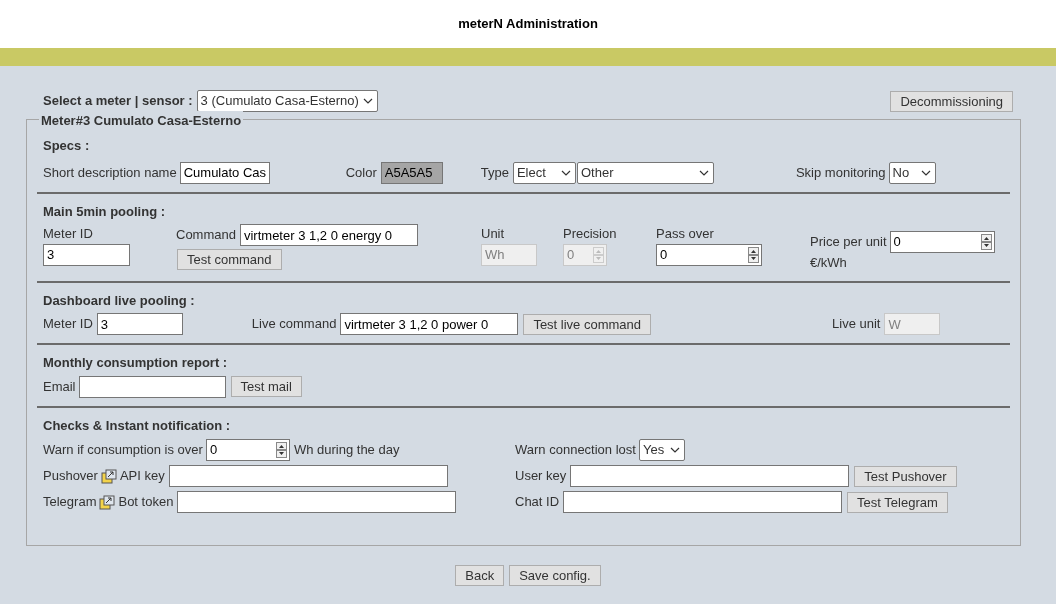  What do you see at coordinates (119, 300) in the screenshot?
I see `section-title: Dashboard live pooling :` at bounding box center [119, 300].